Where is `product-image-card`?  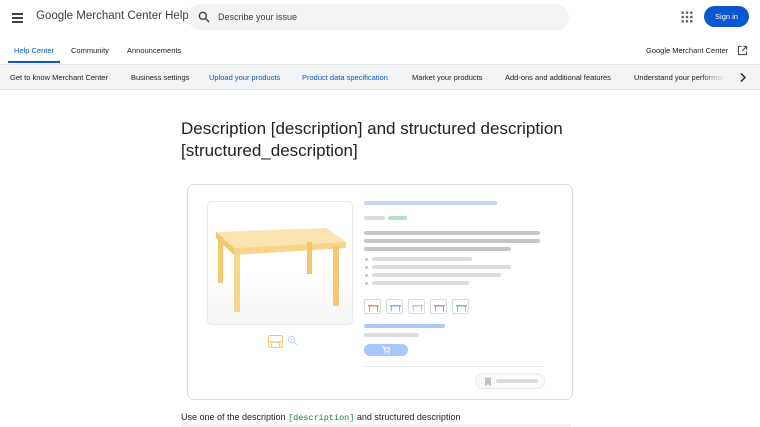
product-image-card is located at coordinates (280, 263).